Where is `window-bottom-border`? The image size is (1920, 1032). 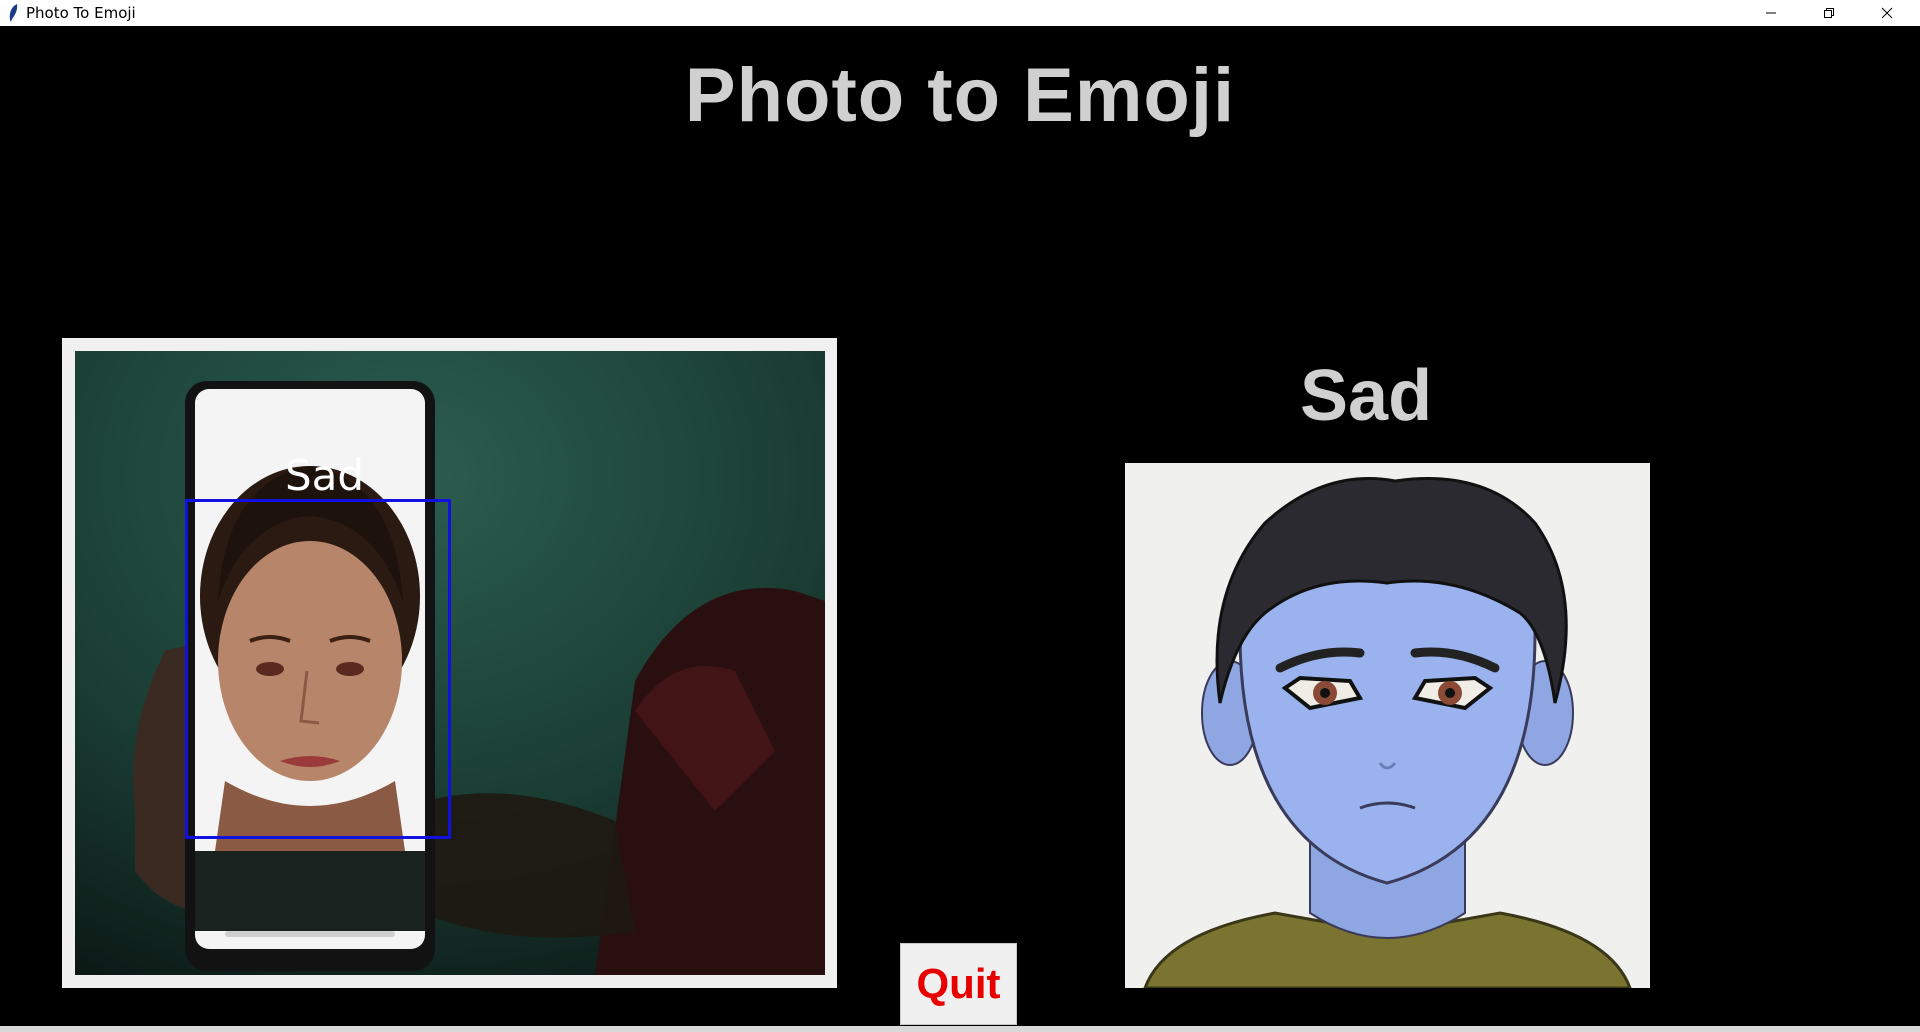 window-bottom-border is located at coordinates (960, 1029).